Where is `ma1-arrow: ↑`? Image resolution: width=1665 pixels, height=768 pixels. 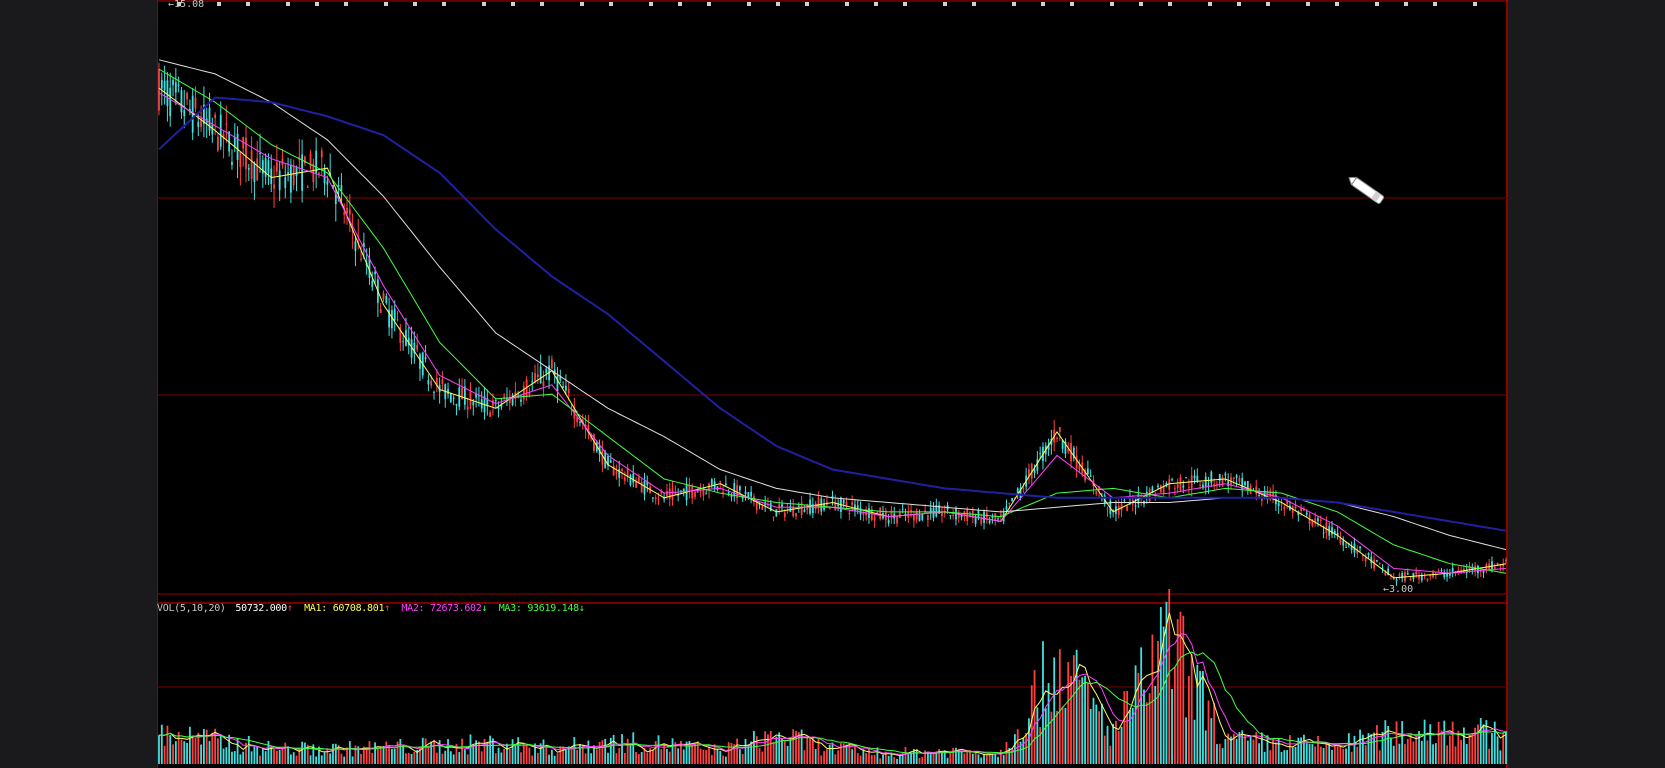 ma1-arrow: ↑ is located at coordinates (387, 608).